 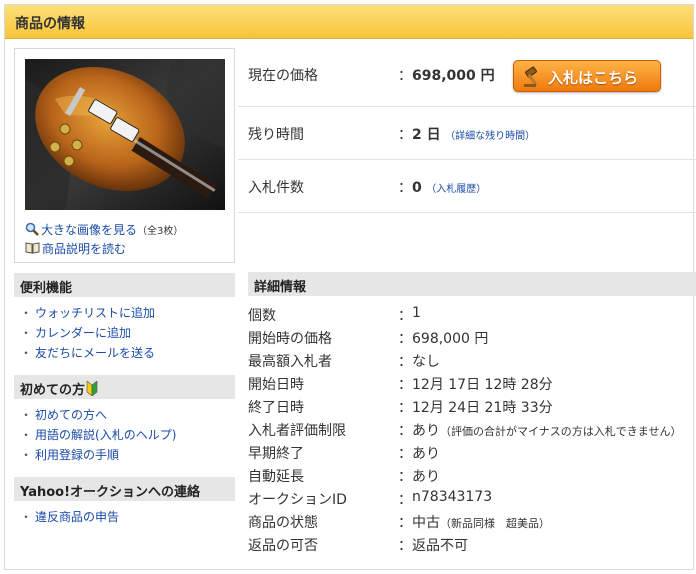 What do you see at coordinates (593, 78) in the screenshot?
I see `bid-button-label: 入札はこちら` at bounding box center [593, 78].